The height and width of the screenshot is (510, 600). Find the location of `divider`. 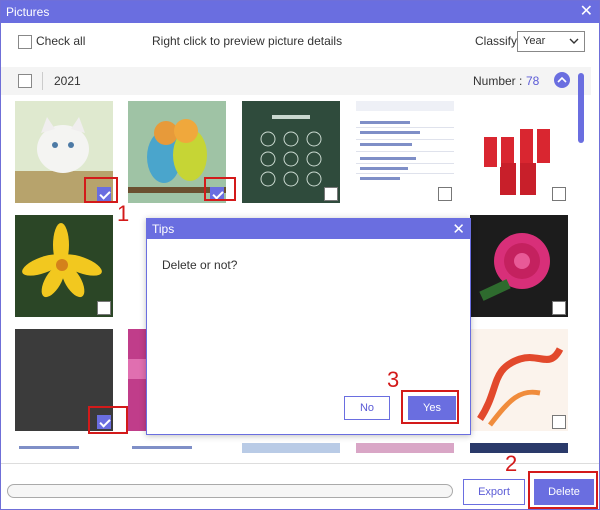

divider is located at coordinates (42, 81).